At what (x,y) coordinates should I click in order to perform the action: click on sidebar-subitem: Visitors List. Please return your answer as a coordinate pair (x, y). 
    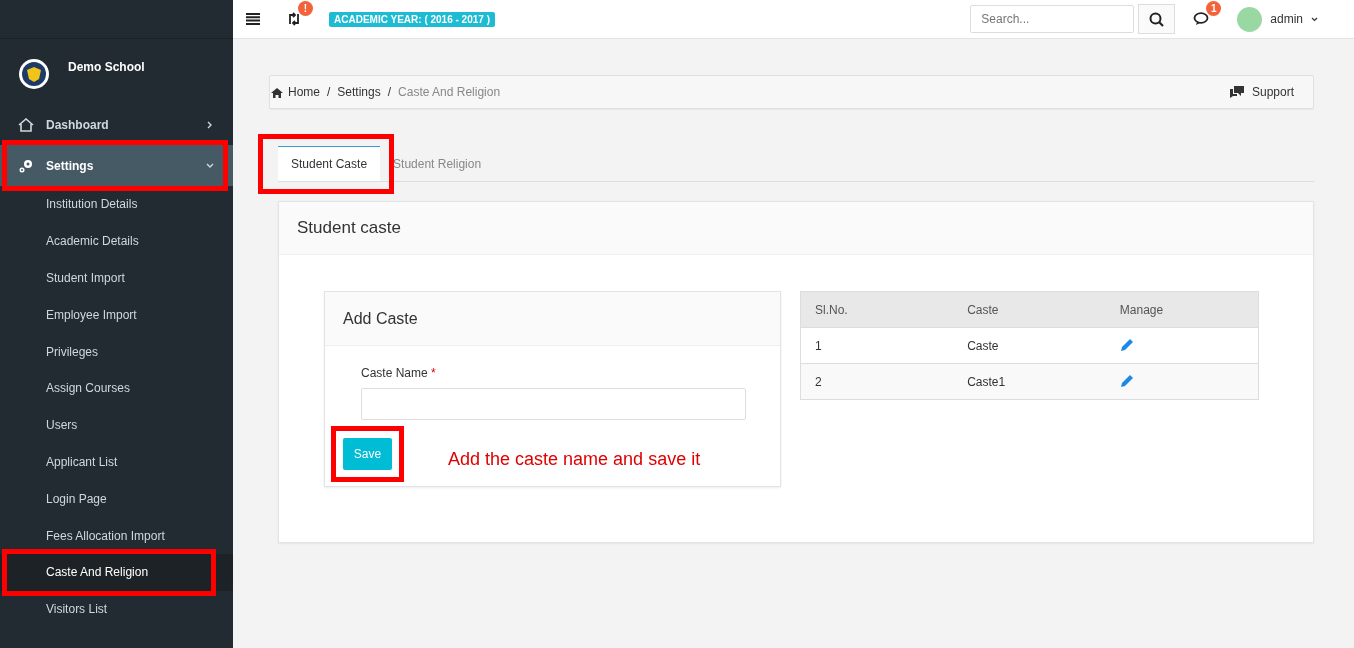
    Looking at the image, I should click on (116, 609).